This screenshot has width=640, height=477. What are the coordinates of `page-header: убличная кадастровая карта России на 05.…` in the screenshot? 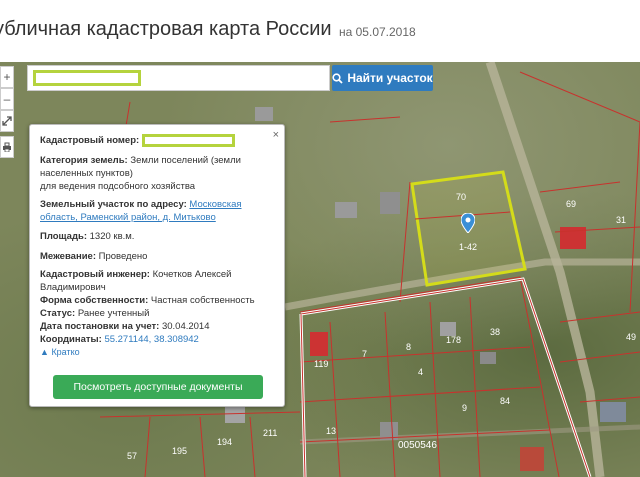 It's located at (320, 31).